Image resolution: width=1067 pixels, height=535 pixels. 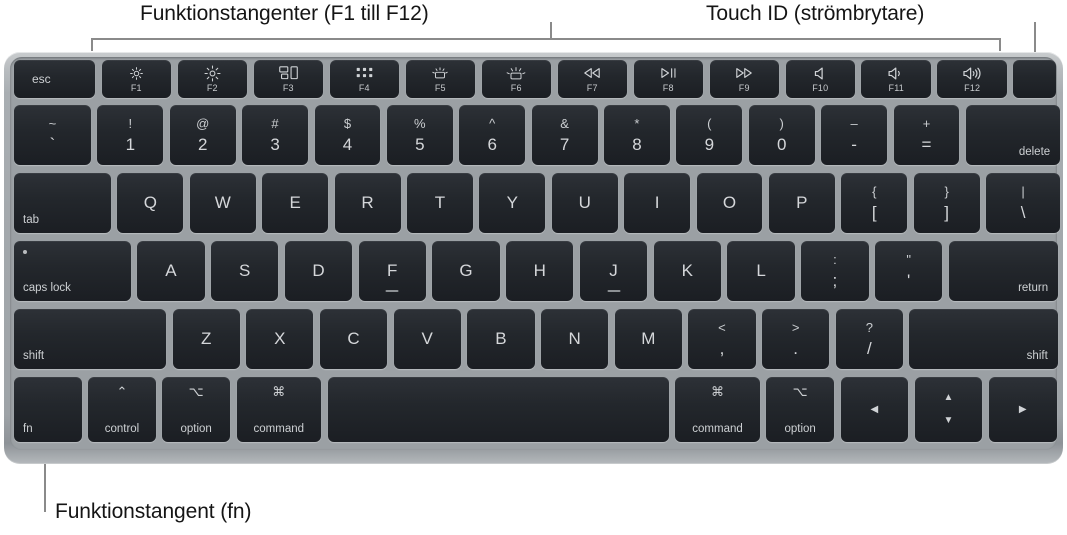 What do you see at coordinates (295, 203) in the screenshot?
I see `key-e: E` at bounding box center [295, 203].